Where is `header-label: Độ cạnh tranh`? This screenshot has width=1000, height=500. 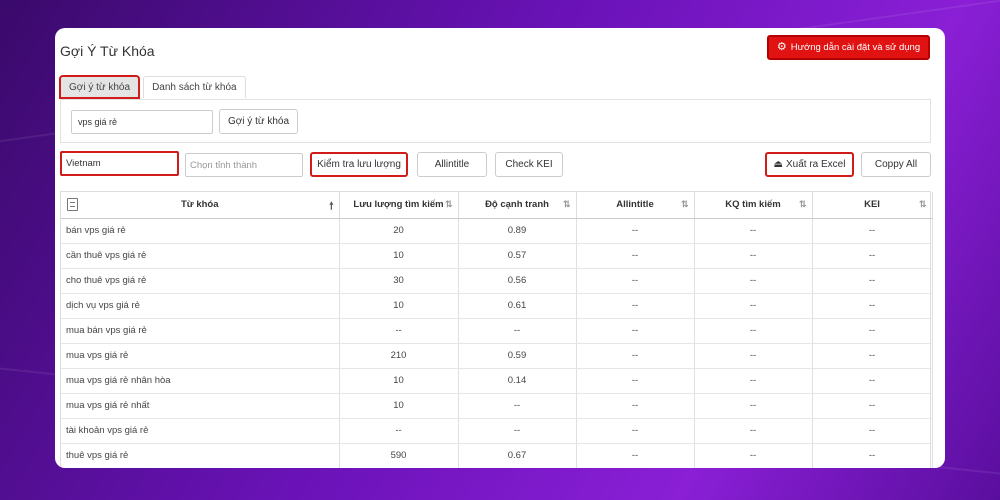
header-label: Độ cạnh tranh is located at coordinates (517, 205).